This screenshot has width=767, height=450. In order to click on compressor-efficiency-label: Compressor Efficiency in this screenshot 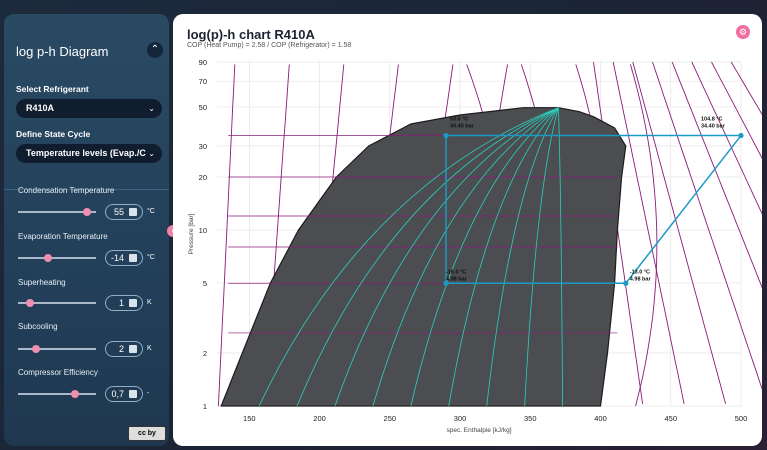, I will do `click(58, 372)`.